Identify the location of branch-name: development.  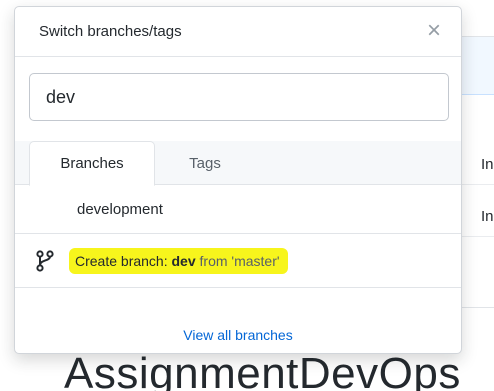
(120, 209).